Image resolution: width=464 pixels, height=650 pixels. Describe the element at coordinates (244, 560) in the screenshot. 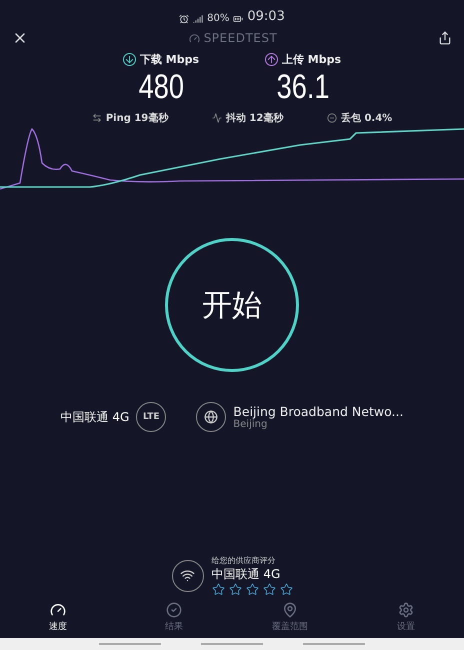

I see `rating-prompt: 给您的供应商评分` at that location.